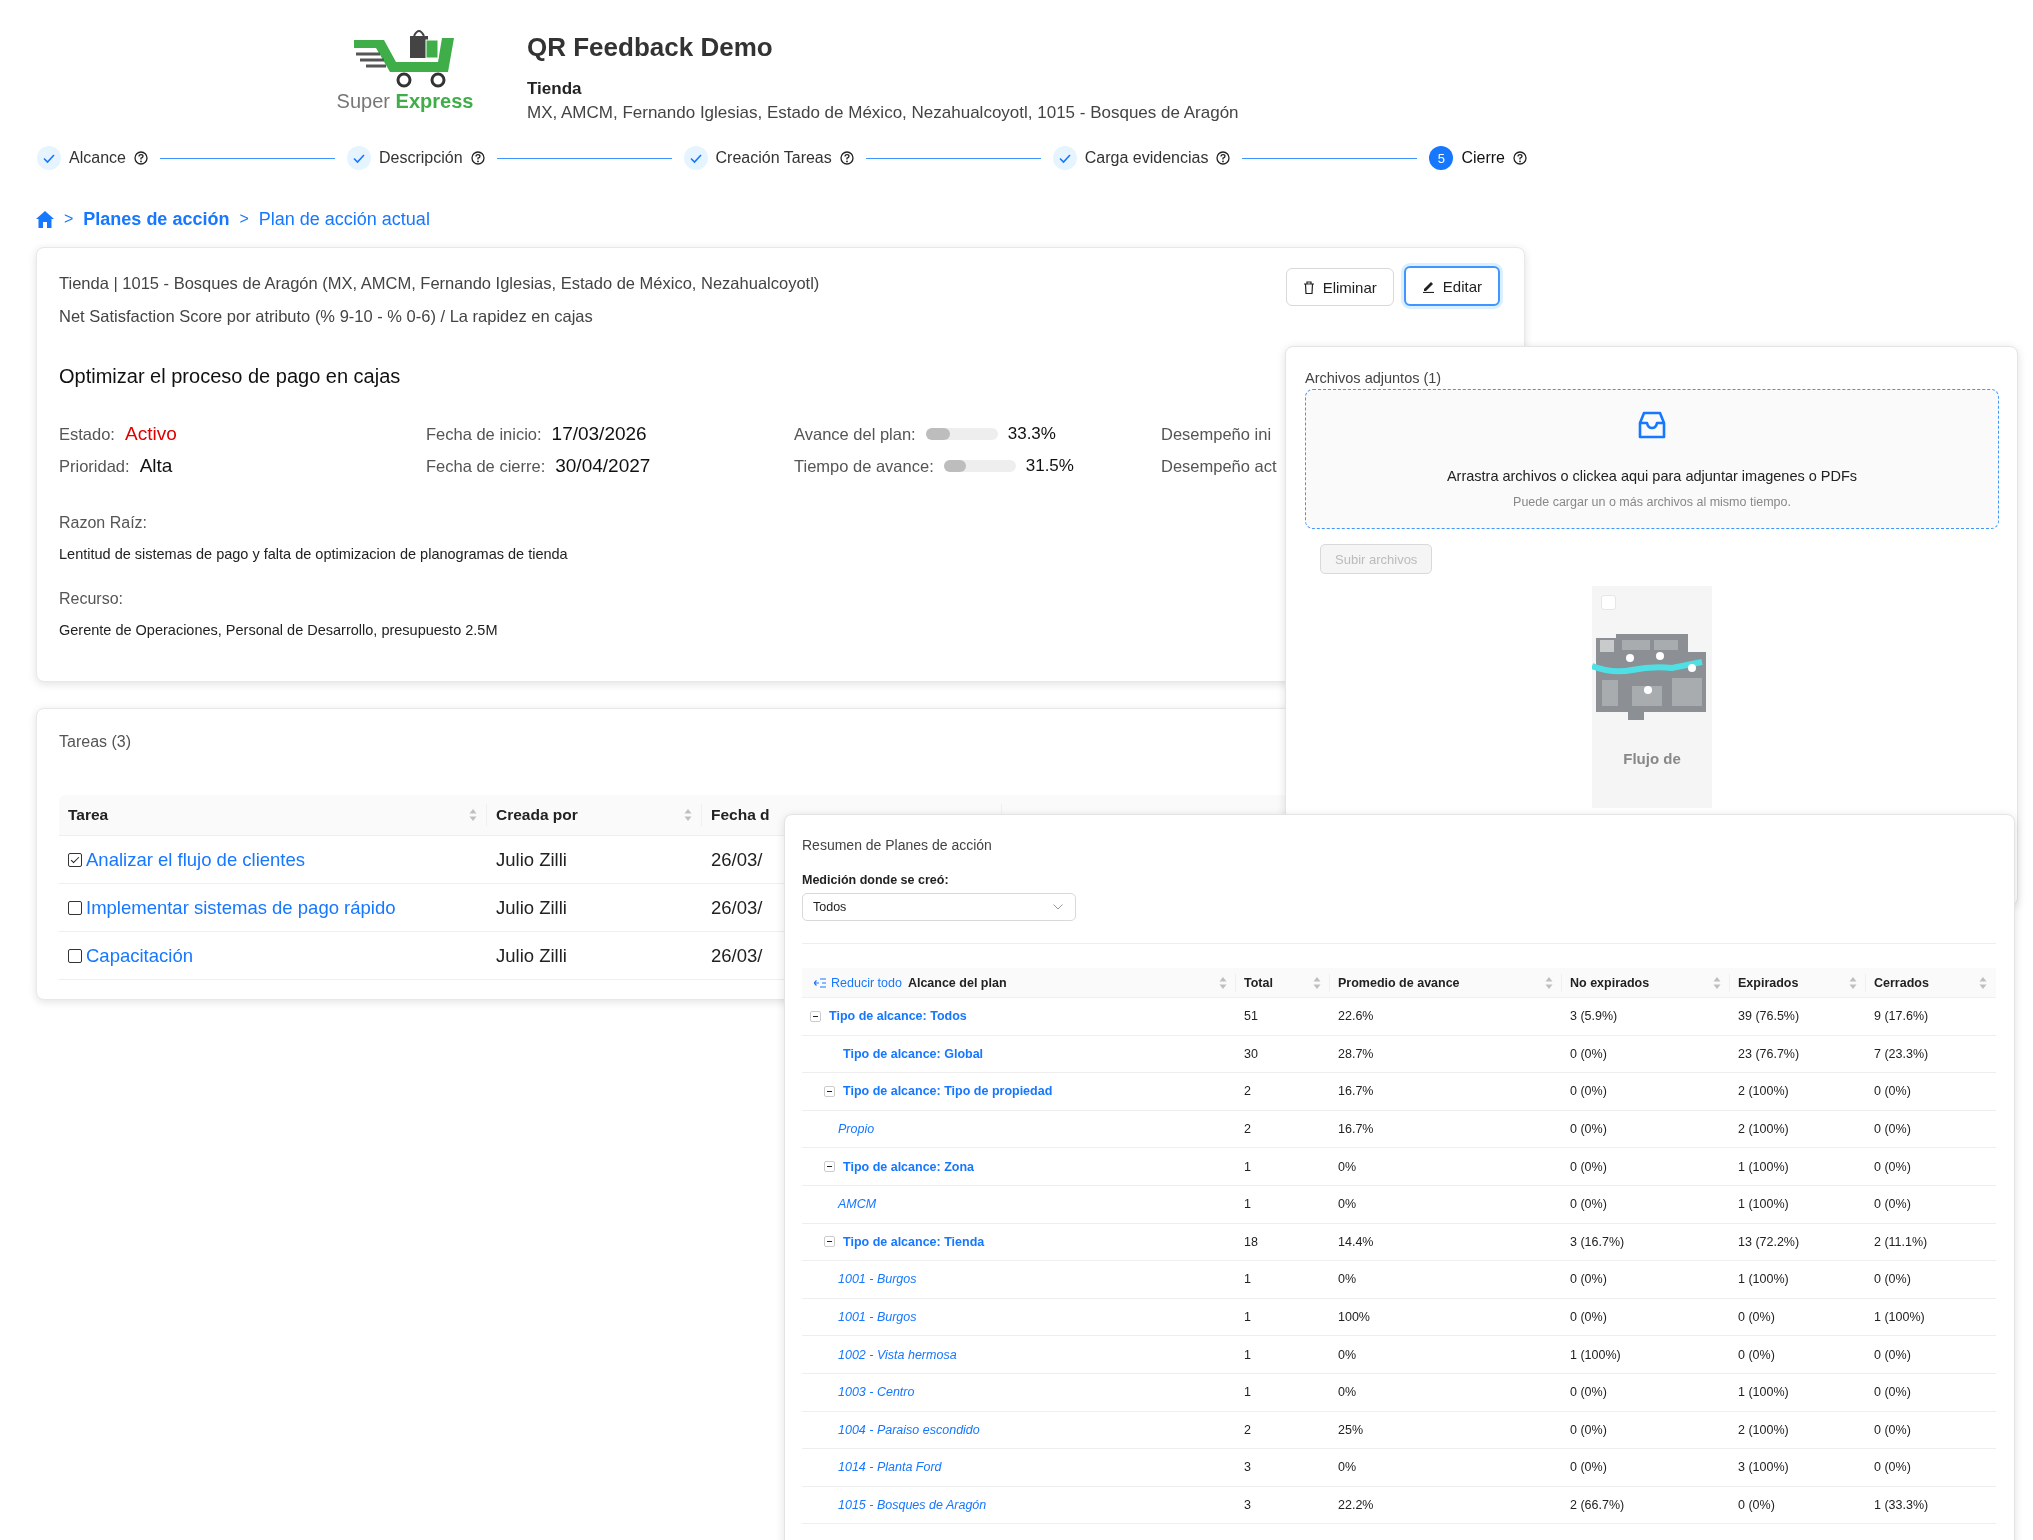 This screenshot has width=2033, height=1540. What do you see at coordinates (1652, 697) in the screenshot?
I see `attachment-card: Flujo de` at bounding box center [1652, 697].